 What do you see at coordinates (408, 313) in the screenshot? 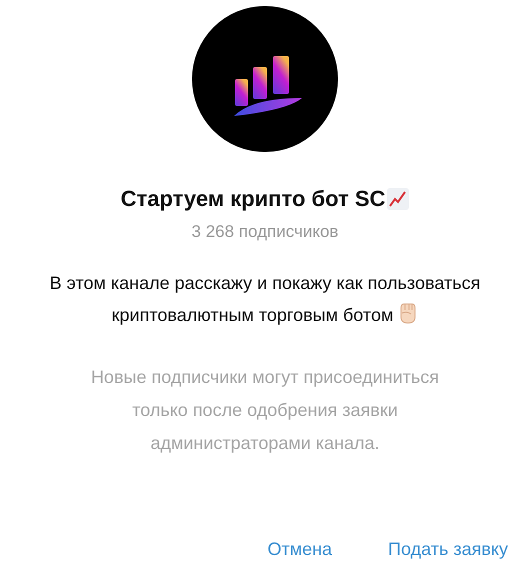
I see `fist-emoji-icon` at bounding box center [408, 313].